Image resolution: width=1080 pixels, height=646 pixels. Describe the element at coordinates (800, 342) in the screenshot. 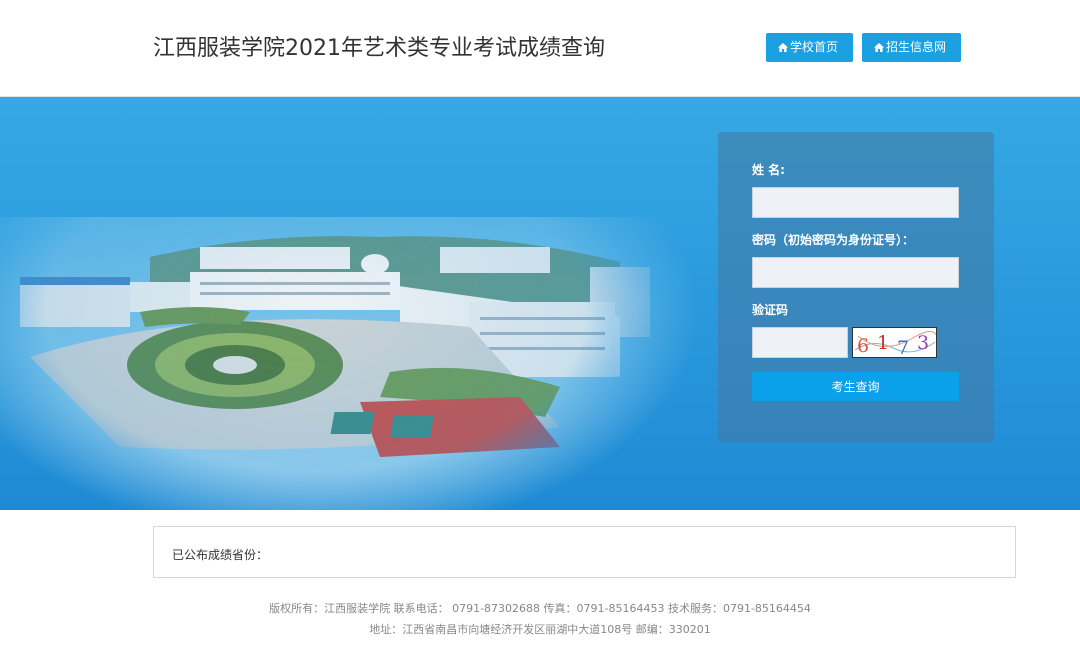

I see `captcha-input` at that location.